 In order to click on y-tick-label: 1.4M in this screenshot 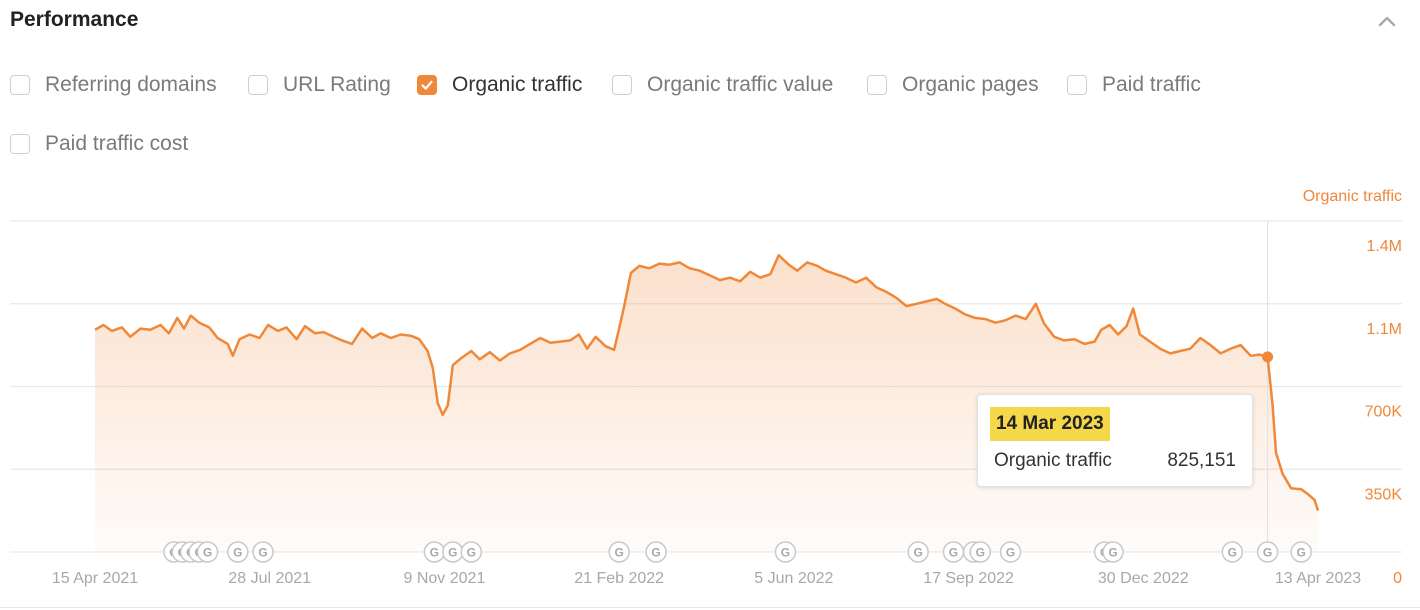, I will do `click(1384, 246)`.